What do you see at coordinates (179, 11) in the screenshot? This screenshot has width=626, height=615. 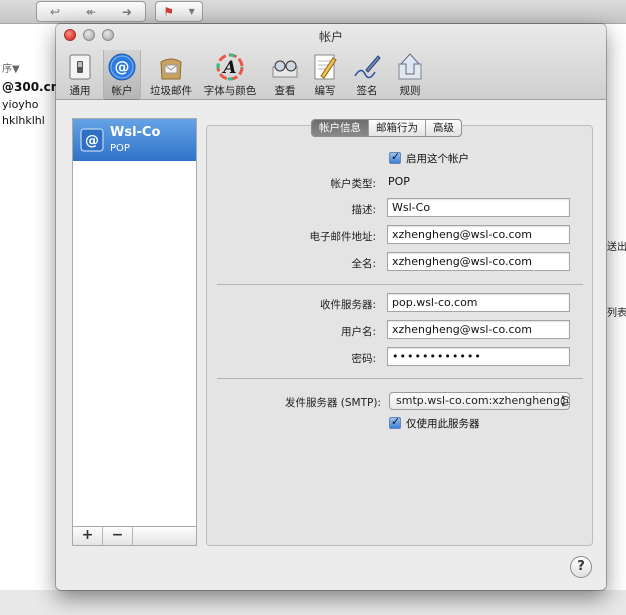 I see `flag-button: ⚑ ▼` at bounding box center [179, 11].